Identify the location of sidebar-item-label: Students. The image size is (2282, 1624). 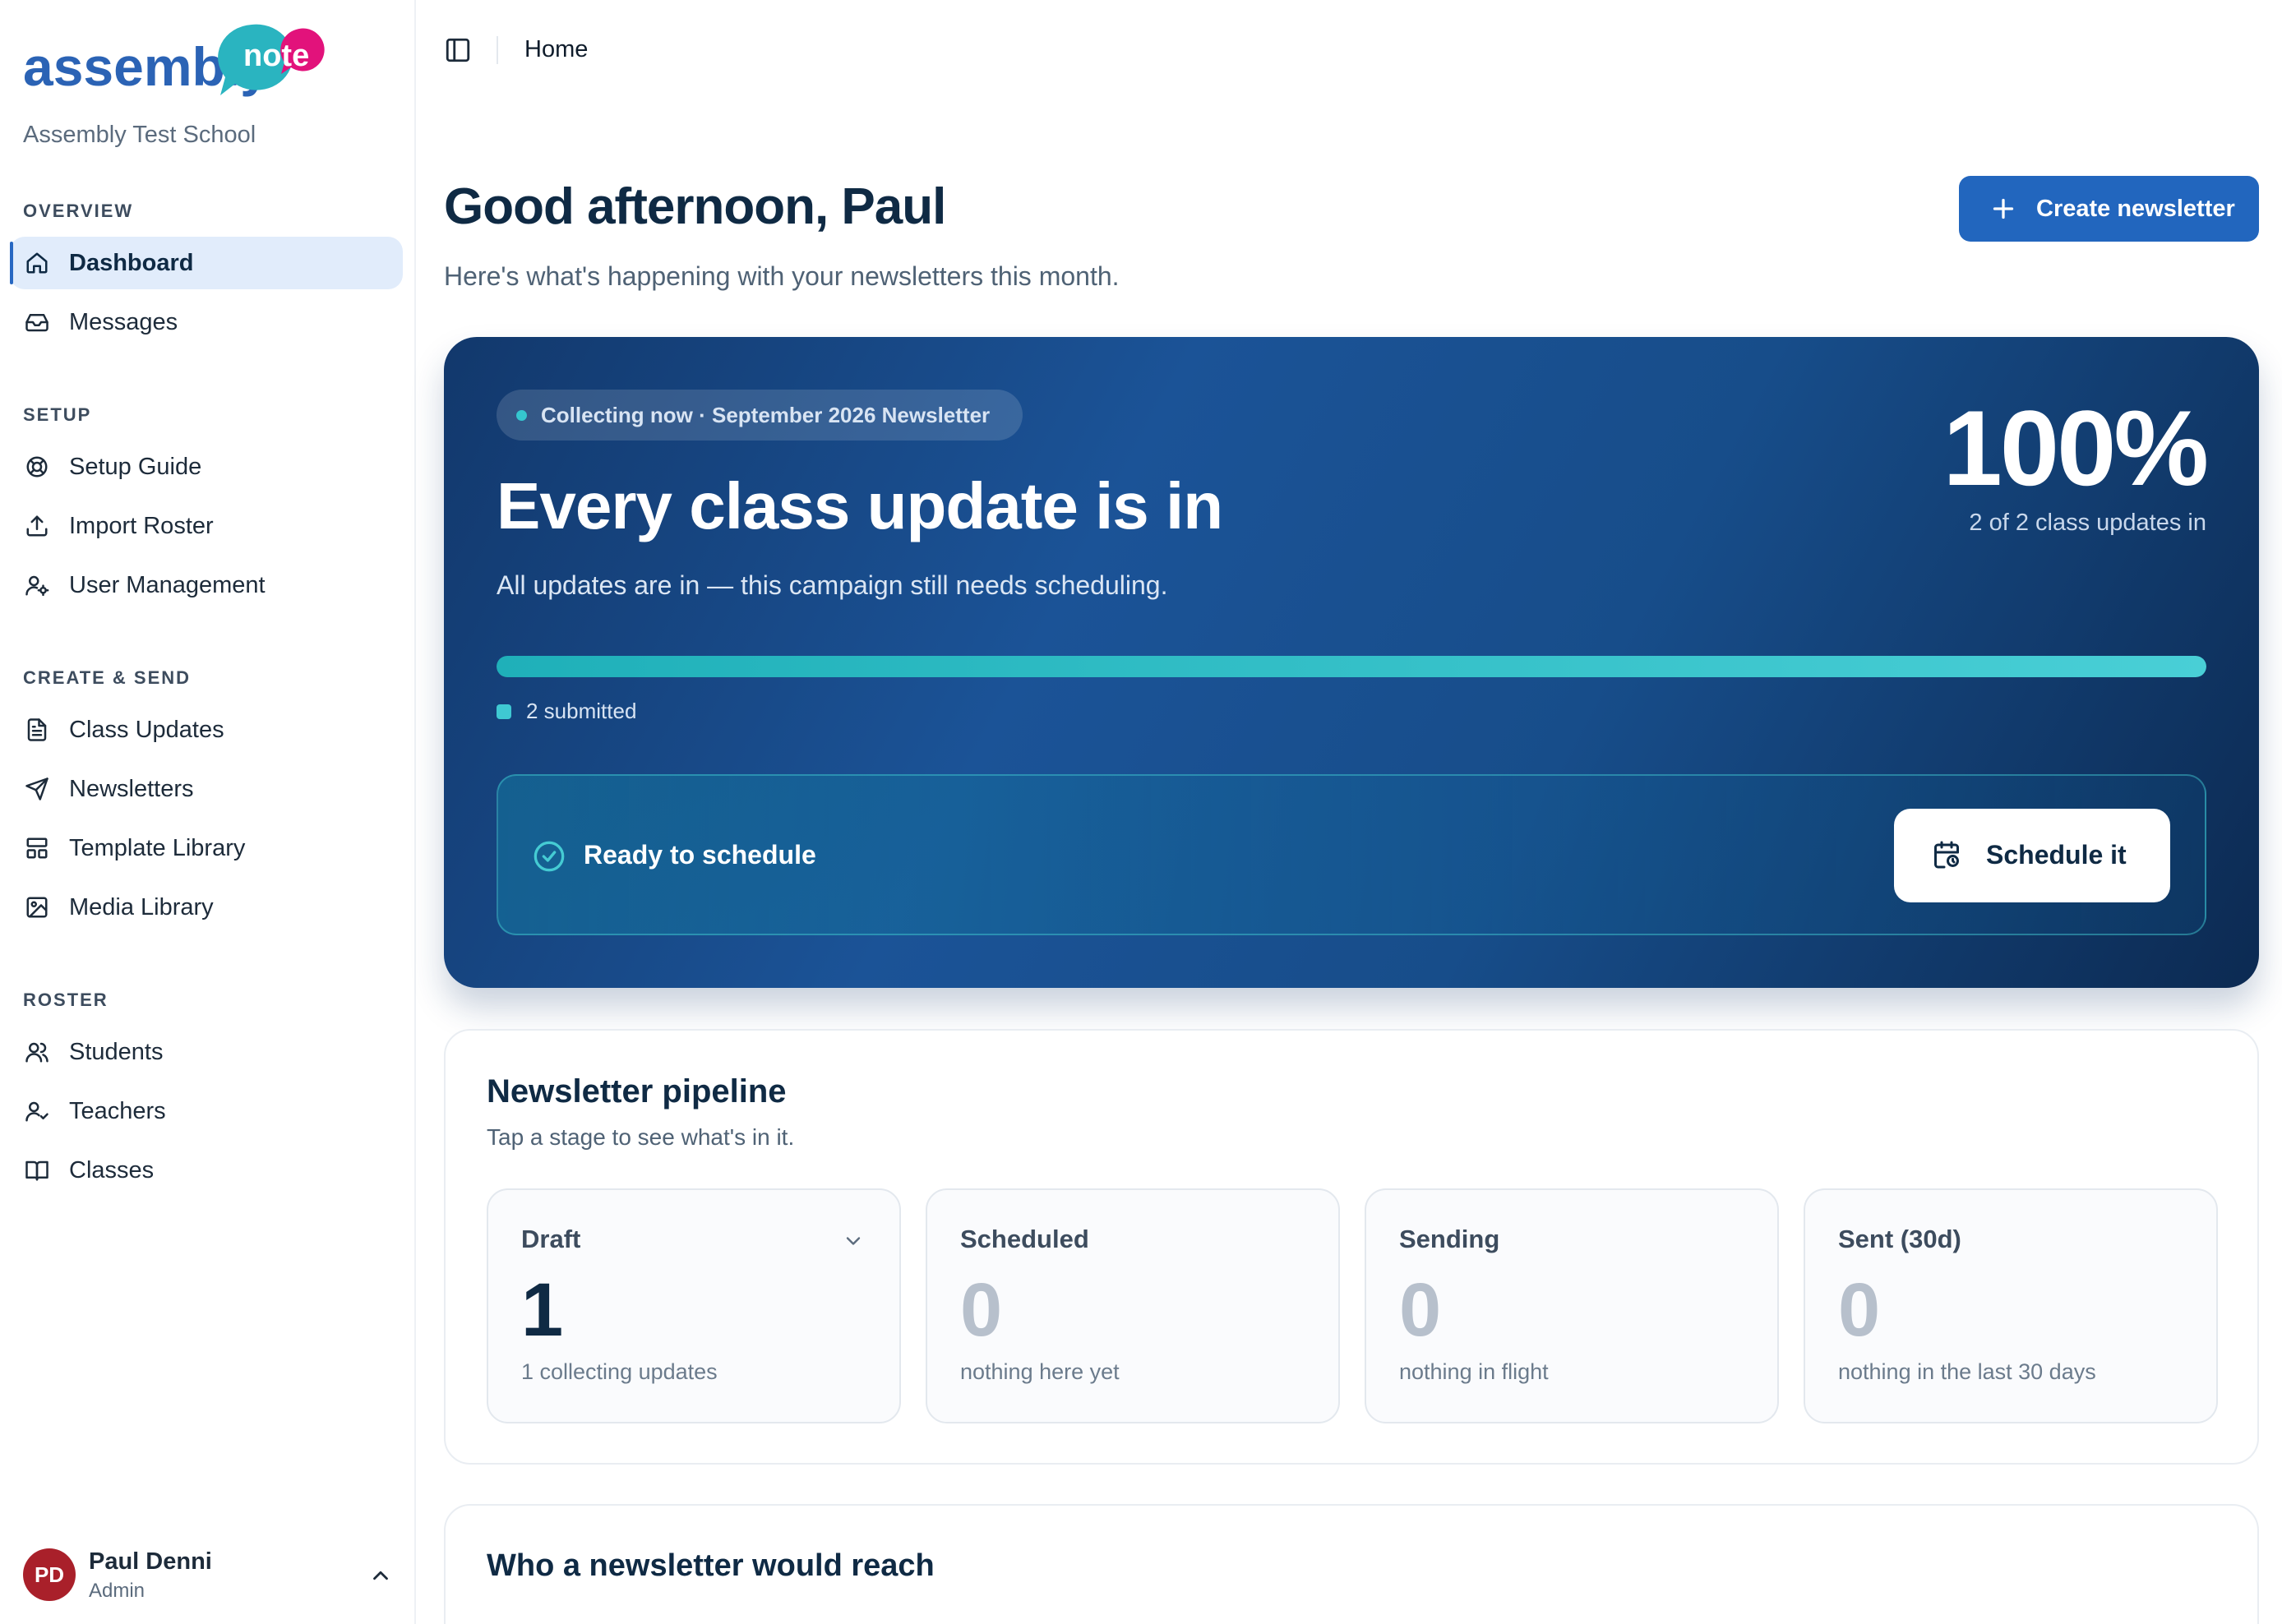
(116, 1051).